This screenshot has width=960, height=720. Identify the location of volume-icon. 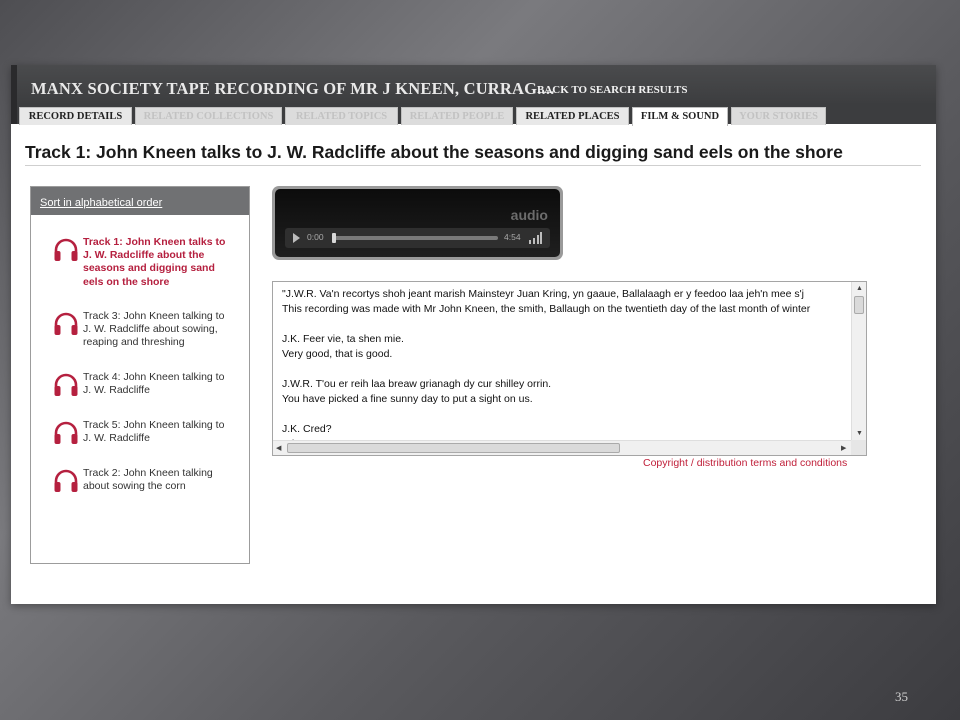
(535, 238).